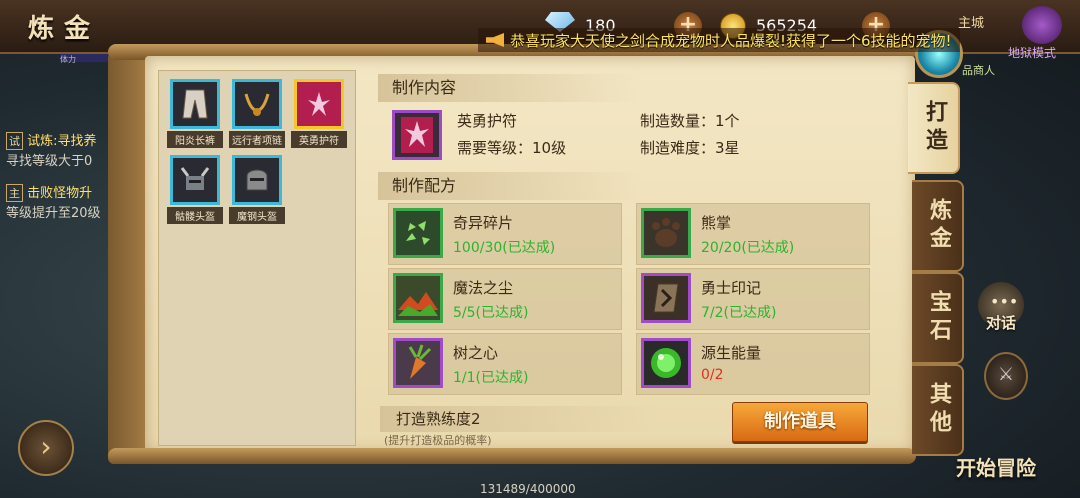 The height and width of the screenshot is (498, 1080). Describe the element at coordinates (518, 419) in the screenshot. I see `crafting-proficiency: 打造熟练度2` at that location.